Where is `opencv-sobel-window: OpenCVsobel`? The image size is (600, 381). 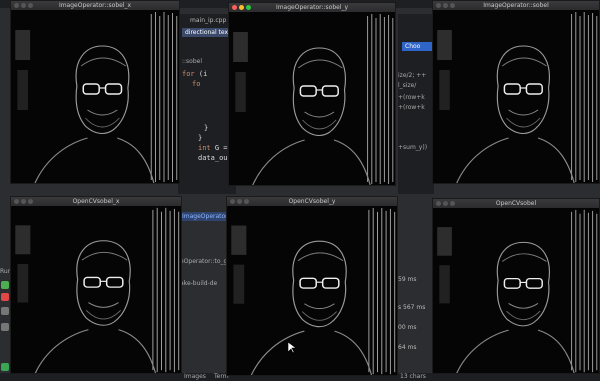
opencv-sobel-window: OpenCVsobel is located at coordinates (516, 286).